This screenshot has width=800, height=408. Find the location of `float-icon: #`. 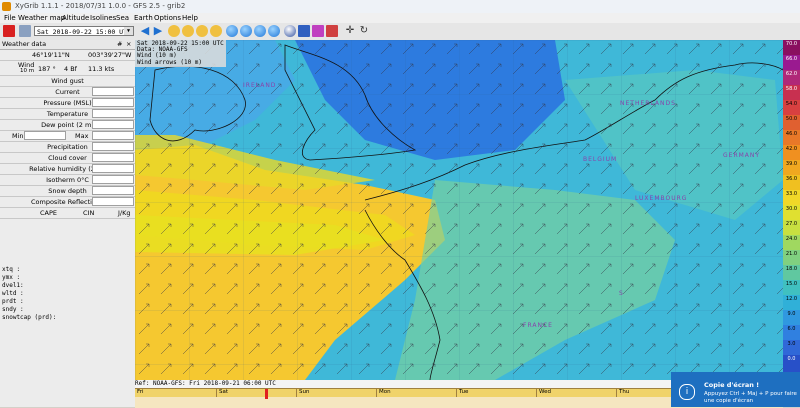

float-icon: # is located at coordinates (119, 44).